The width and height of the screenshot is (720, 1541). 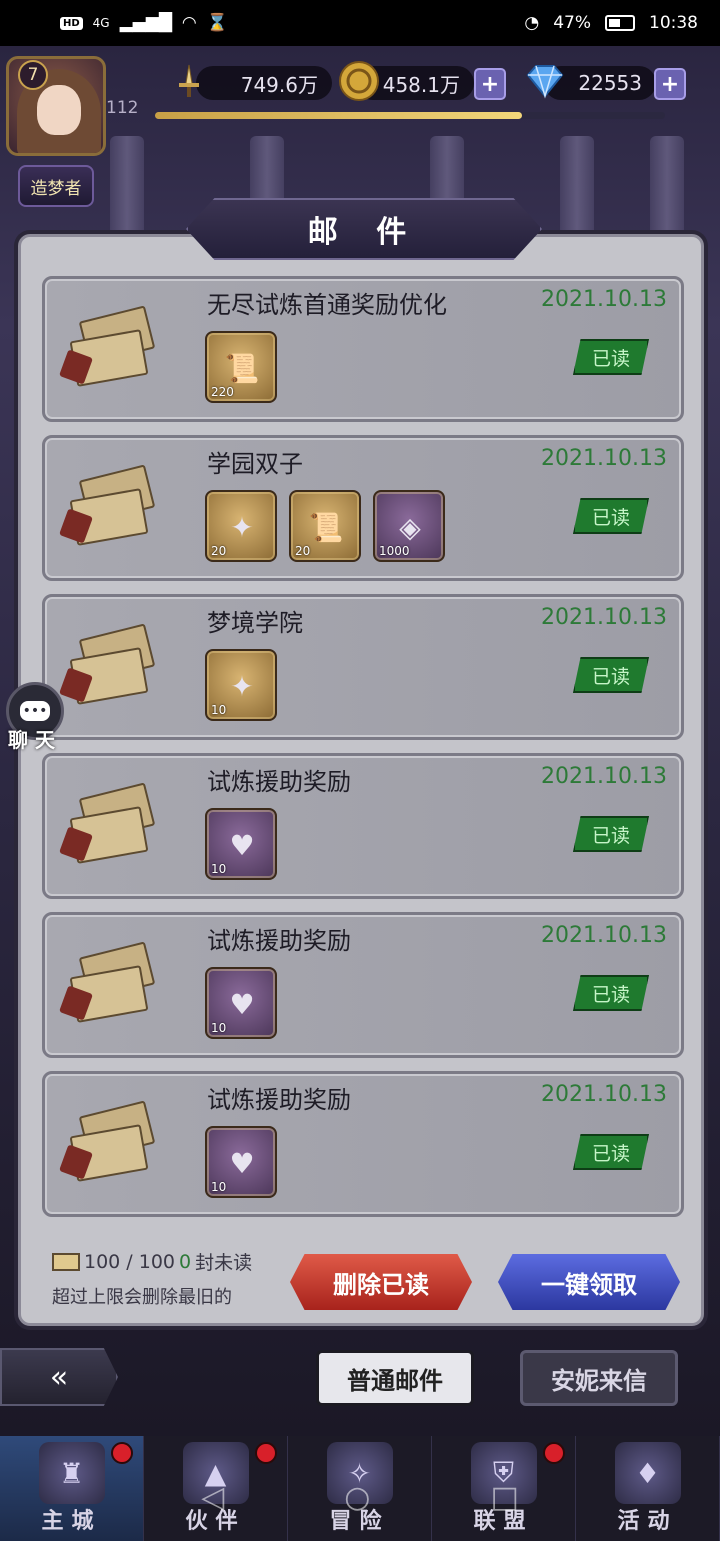 What do you see at coordinates (189, 81) in the screenshot?
I see `sword-icon` at bounding box center [189, 81].